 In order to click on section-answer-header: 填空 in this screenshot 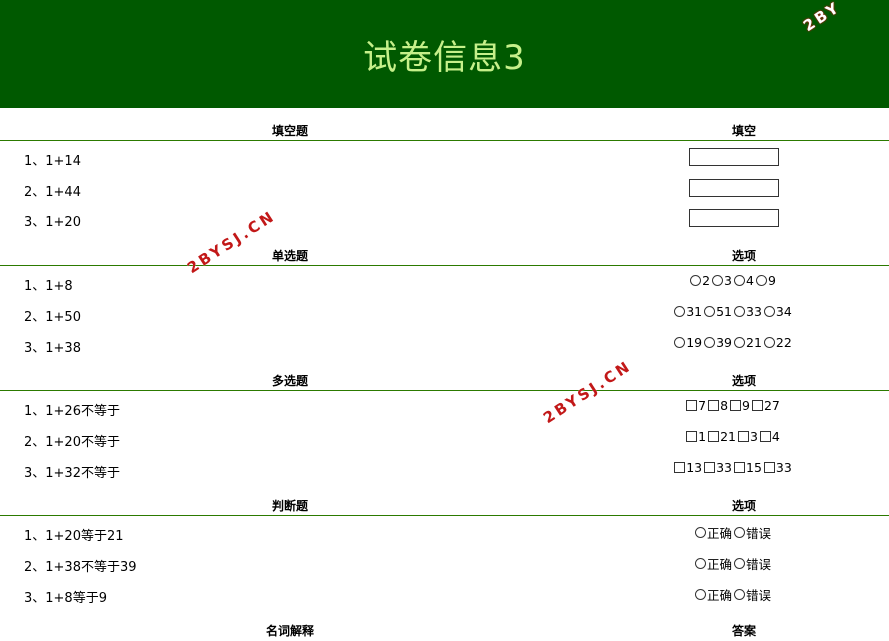, I will do `click(743, 131)`.